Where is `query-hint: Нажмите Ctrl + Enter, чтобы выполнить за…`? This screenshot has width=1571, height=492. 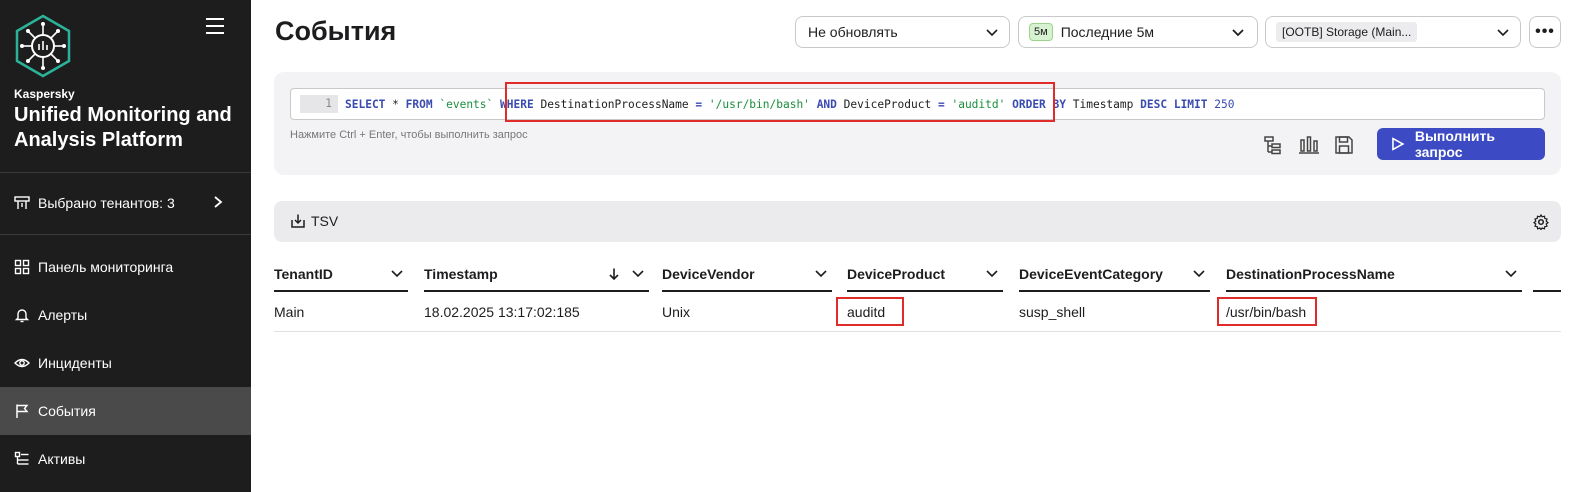 query-hint: Нажмите Ctrl + Enter, чтобы выполнить за… is located at coordinates (409, 135).